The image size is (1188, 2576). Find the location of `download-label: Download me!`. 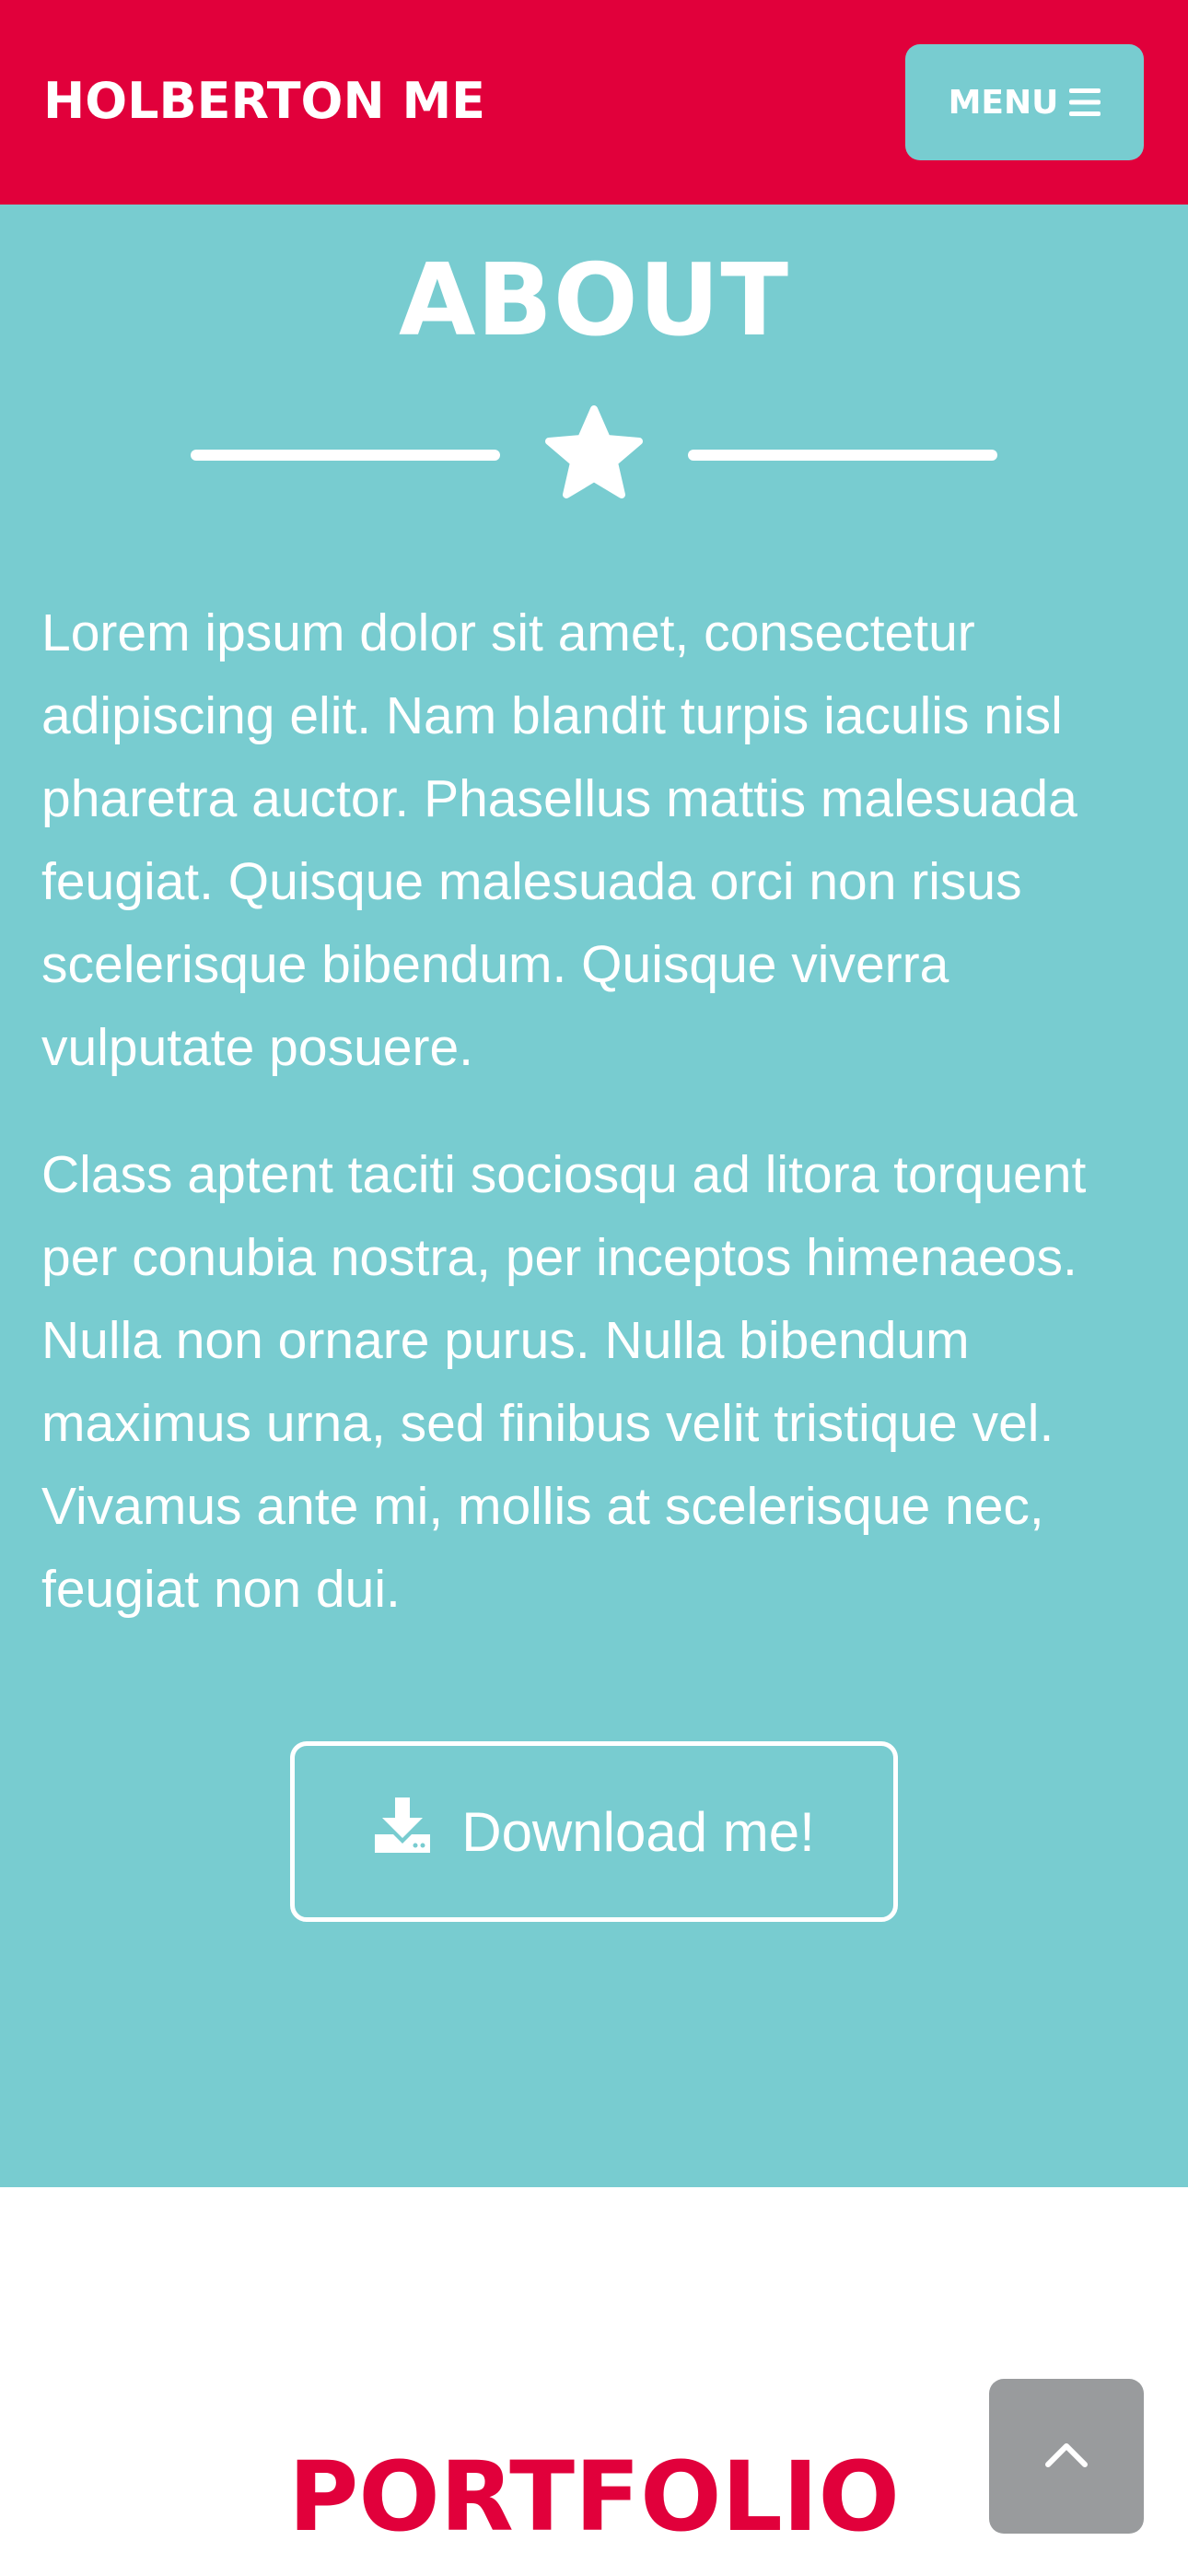

download-label: Download me! is located at coordinates (638, 1831).